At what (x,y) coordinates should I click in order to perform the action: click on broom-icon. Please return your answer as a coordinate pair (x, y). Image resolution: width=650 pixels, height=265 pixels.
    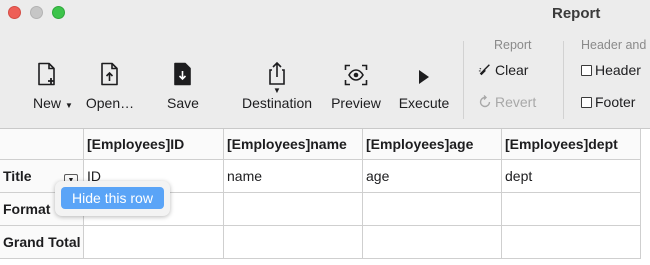
    Looking at the image, I should click on (485, 70).